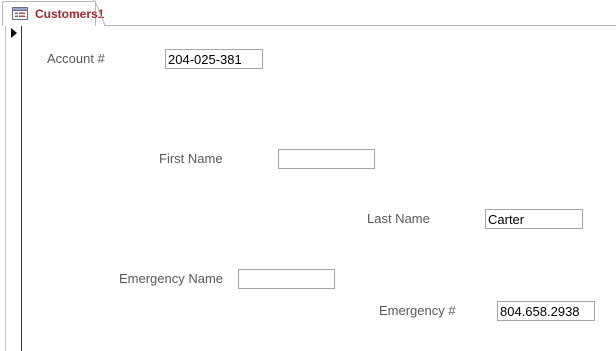 The width and height of the screenshot is (616, 351). I want to click on emergency-name-label: Emergency Name, so click(171, 278).